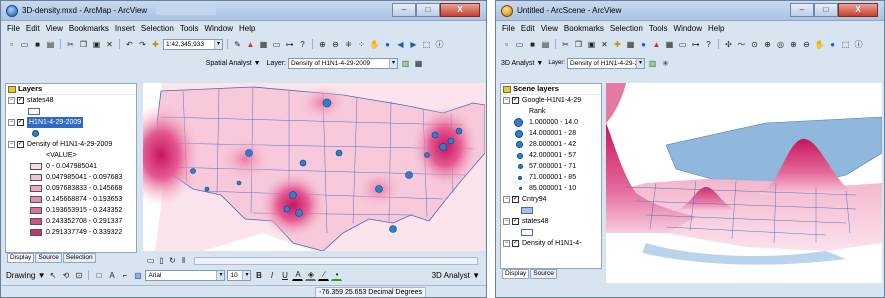  Describe the element at coordinates (193, 44) in the screenshot. I see `map-scale-select: 1:42,345,933 ▾` at that location.